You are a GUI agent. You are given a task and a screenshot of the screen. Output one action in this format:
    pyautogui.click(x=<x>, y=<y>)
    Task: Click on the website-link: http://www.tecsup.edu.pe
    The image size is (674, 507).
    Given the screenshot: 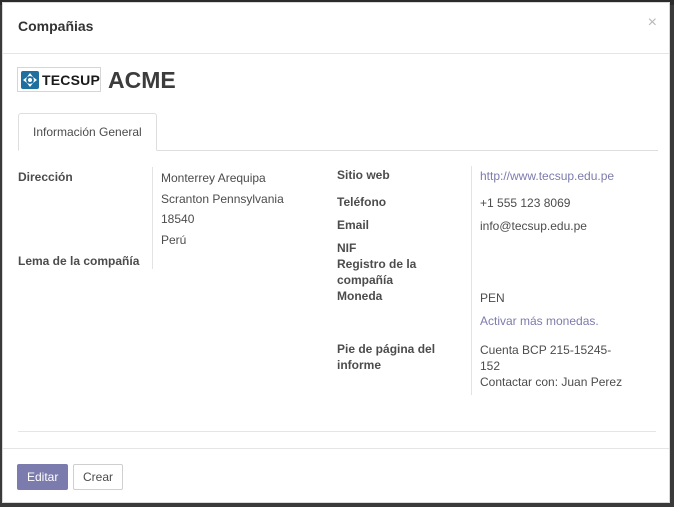 What is the action you would take?
    pyautogui.click(x=547, y=176)
    